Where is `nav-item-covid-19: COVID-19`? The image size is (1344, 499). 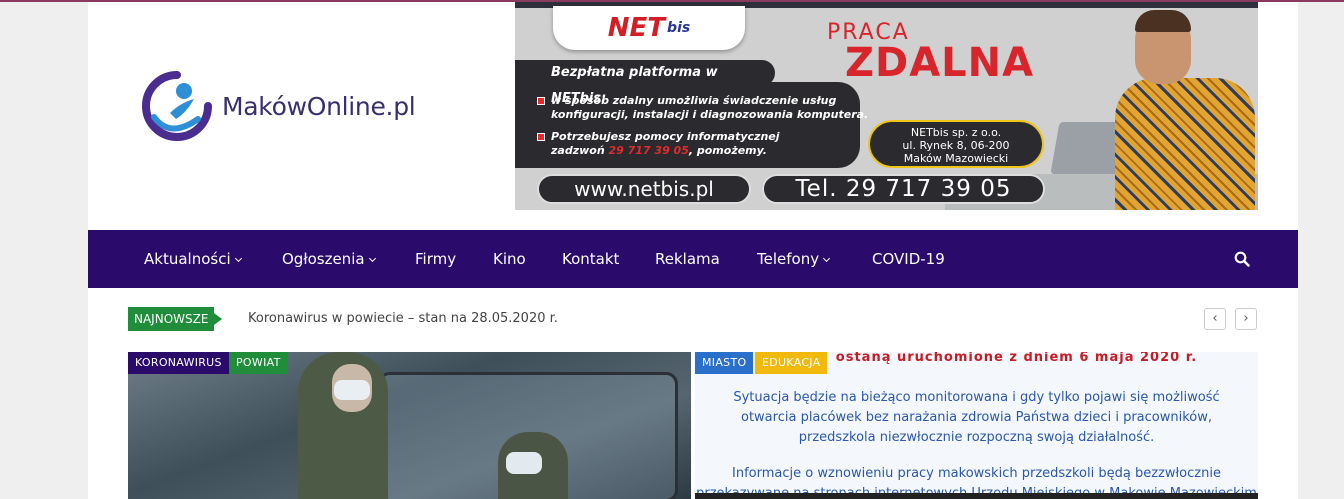
nav-item-covid-19: COVID-19 is located at coordinates (908, 259).